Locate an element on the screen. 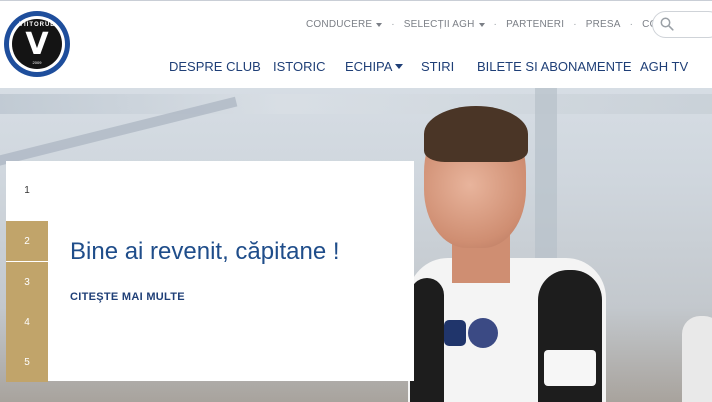  slider-tab-1: 1 is located at coordinates (27, 190).